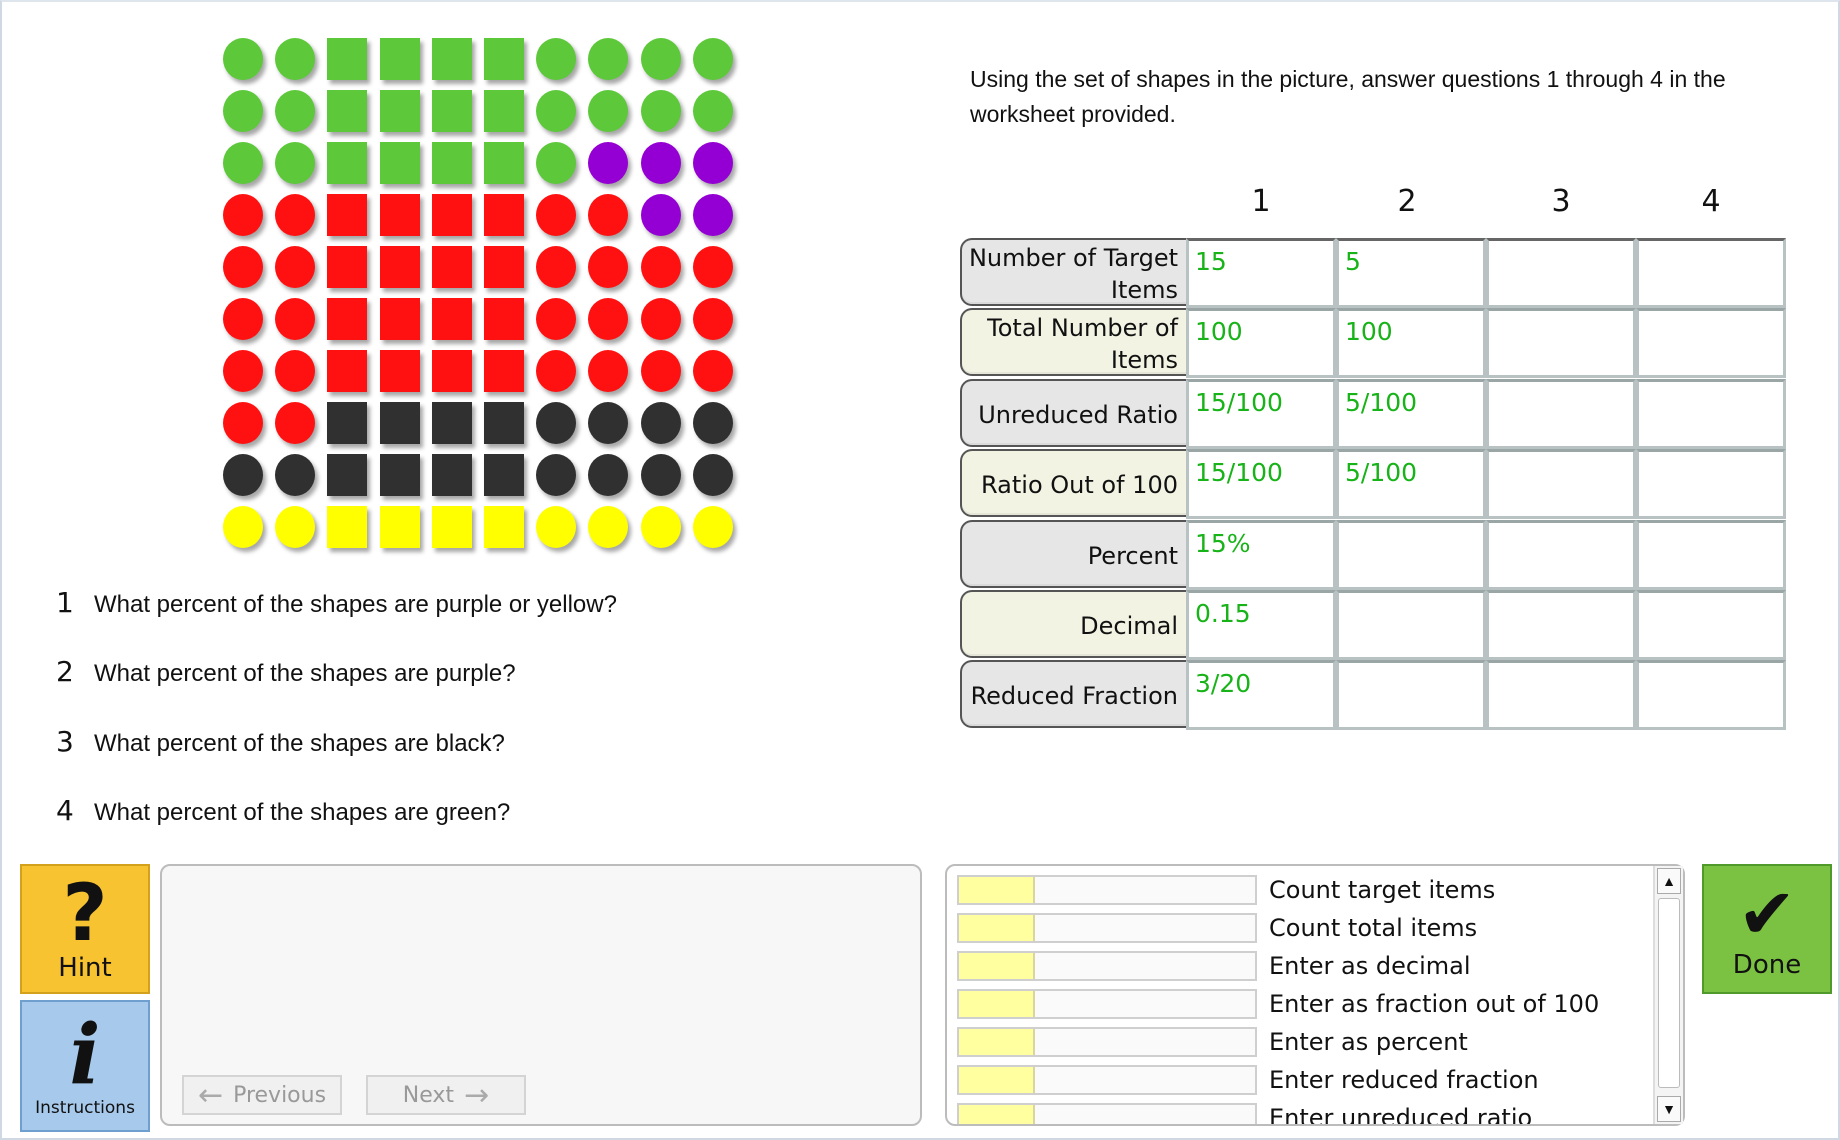 Image resolution: width=1840 pixels, height=1140 pixels. Describe the element at coordinates (85, 968) in the screenshot. I see `hint-button-label: Hint` at that location.